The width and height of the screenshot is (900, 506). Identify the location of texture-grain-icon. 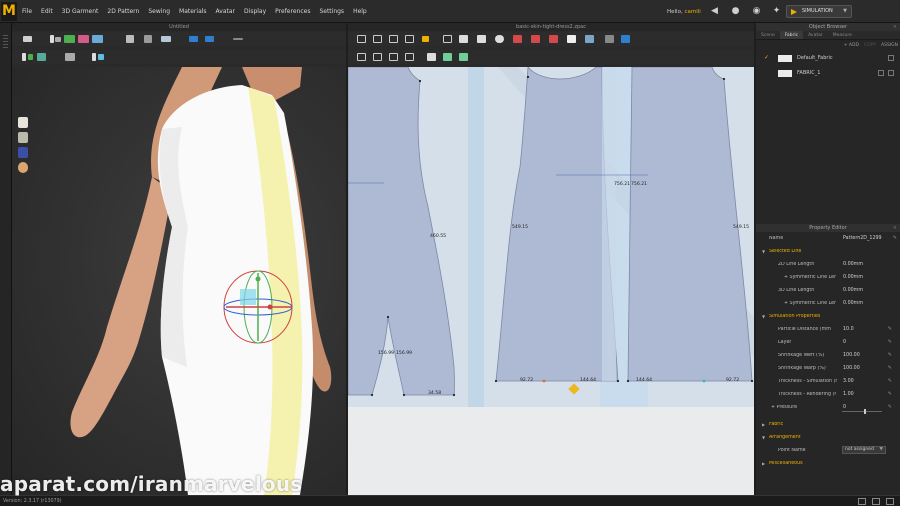
(448, 57).